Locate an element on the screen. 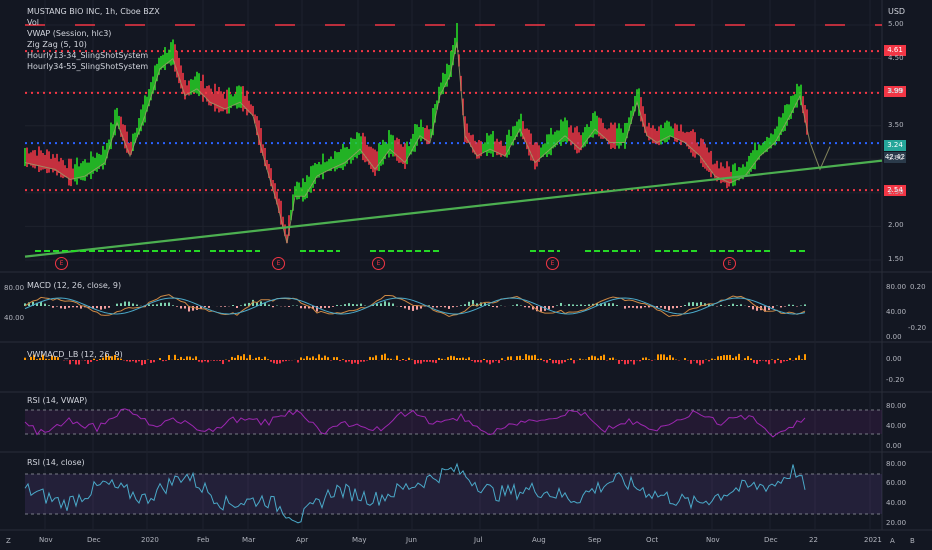 This screenshot has width=932, height=550. rsi-vwap-title: RSI (14, VWAP) is located at coordinates (57, 401).